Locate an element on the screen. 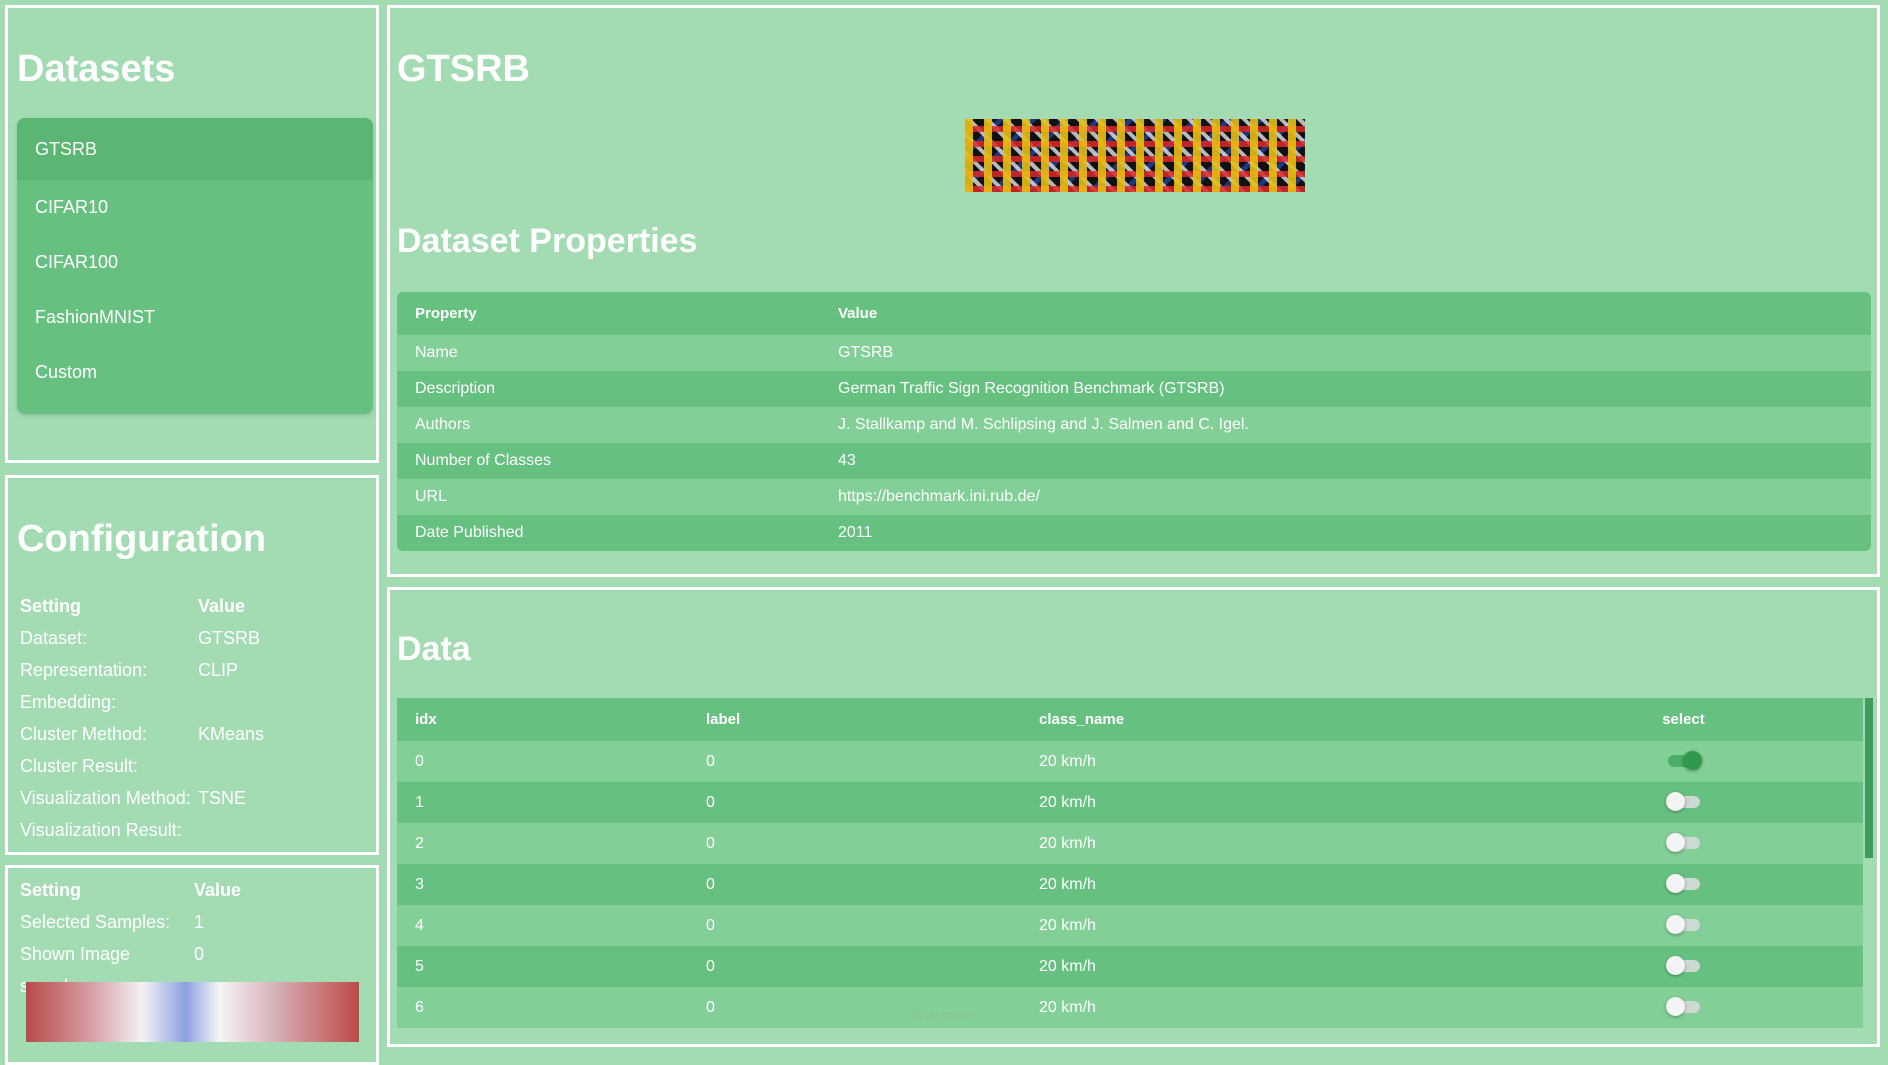 The image size is (1888, 1065). config-key: Representation: is located at coordinates (84, 670).